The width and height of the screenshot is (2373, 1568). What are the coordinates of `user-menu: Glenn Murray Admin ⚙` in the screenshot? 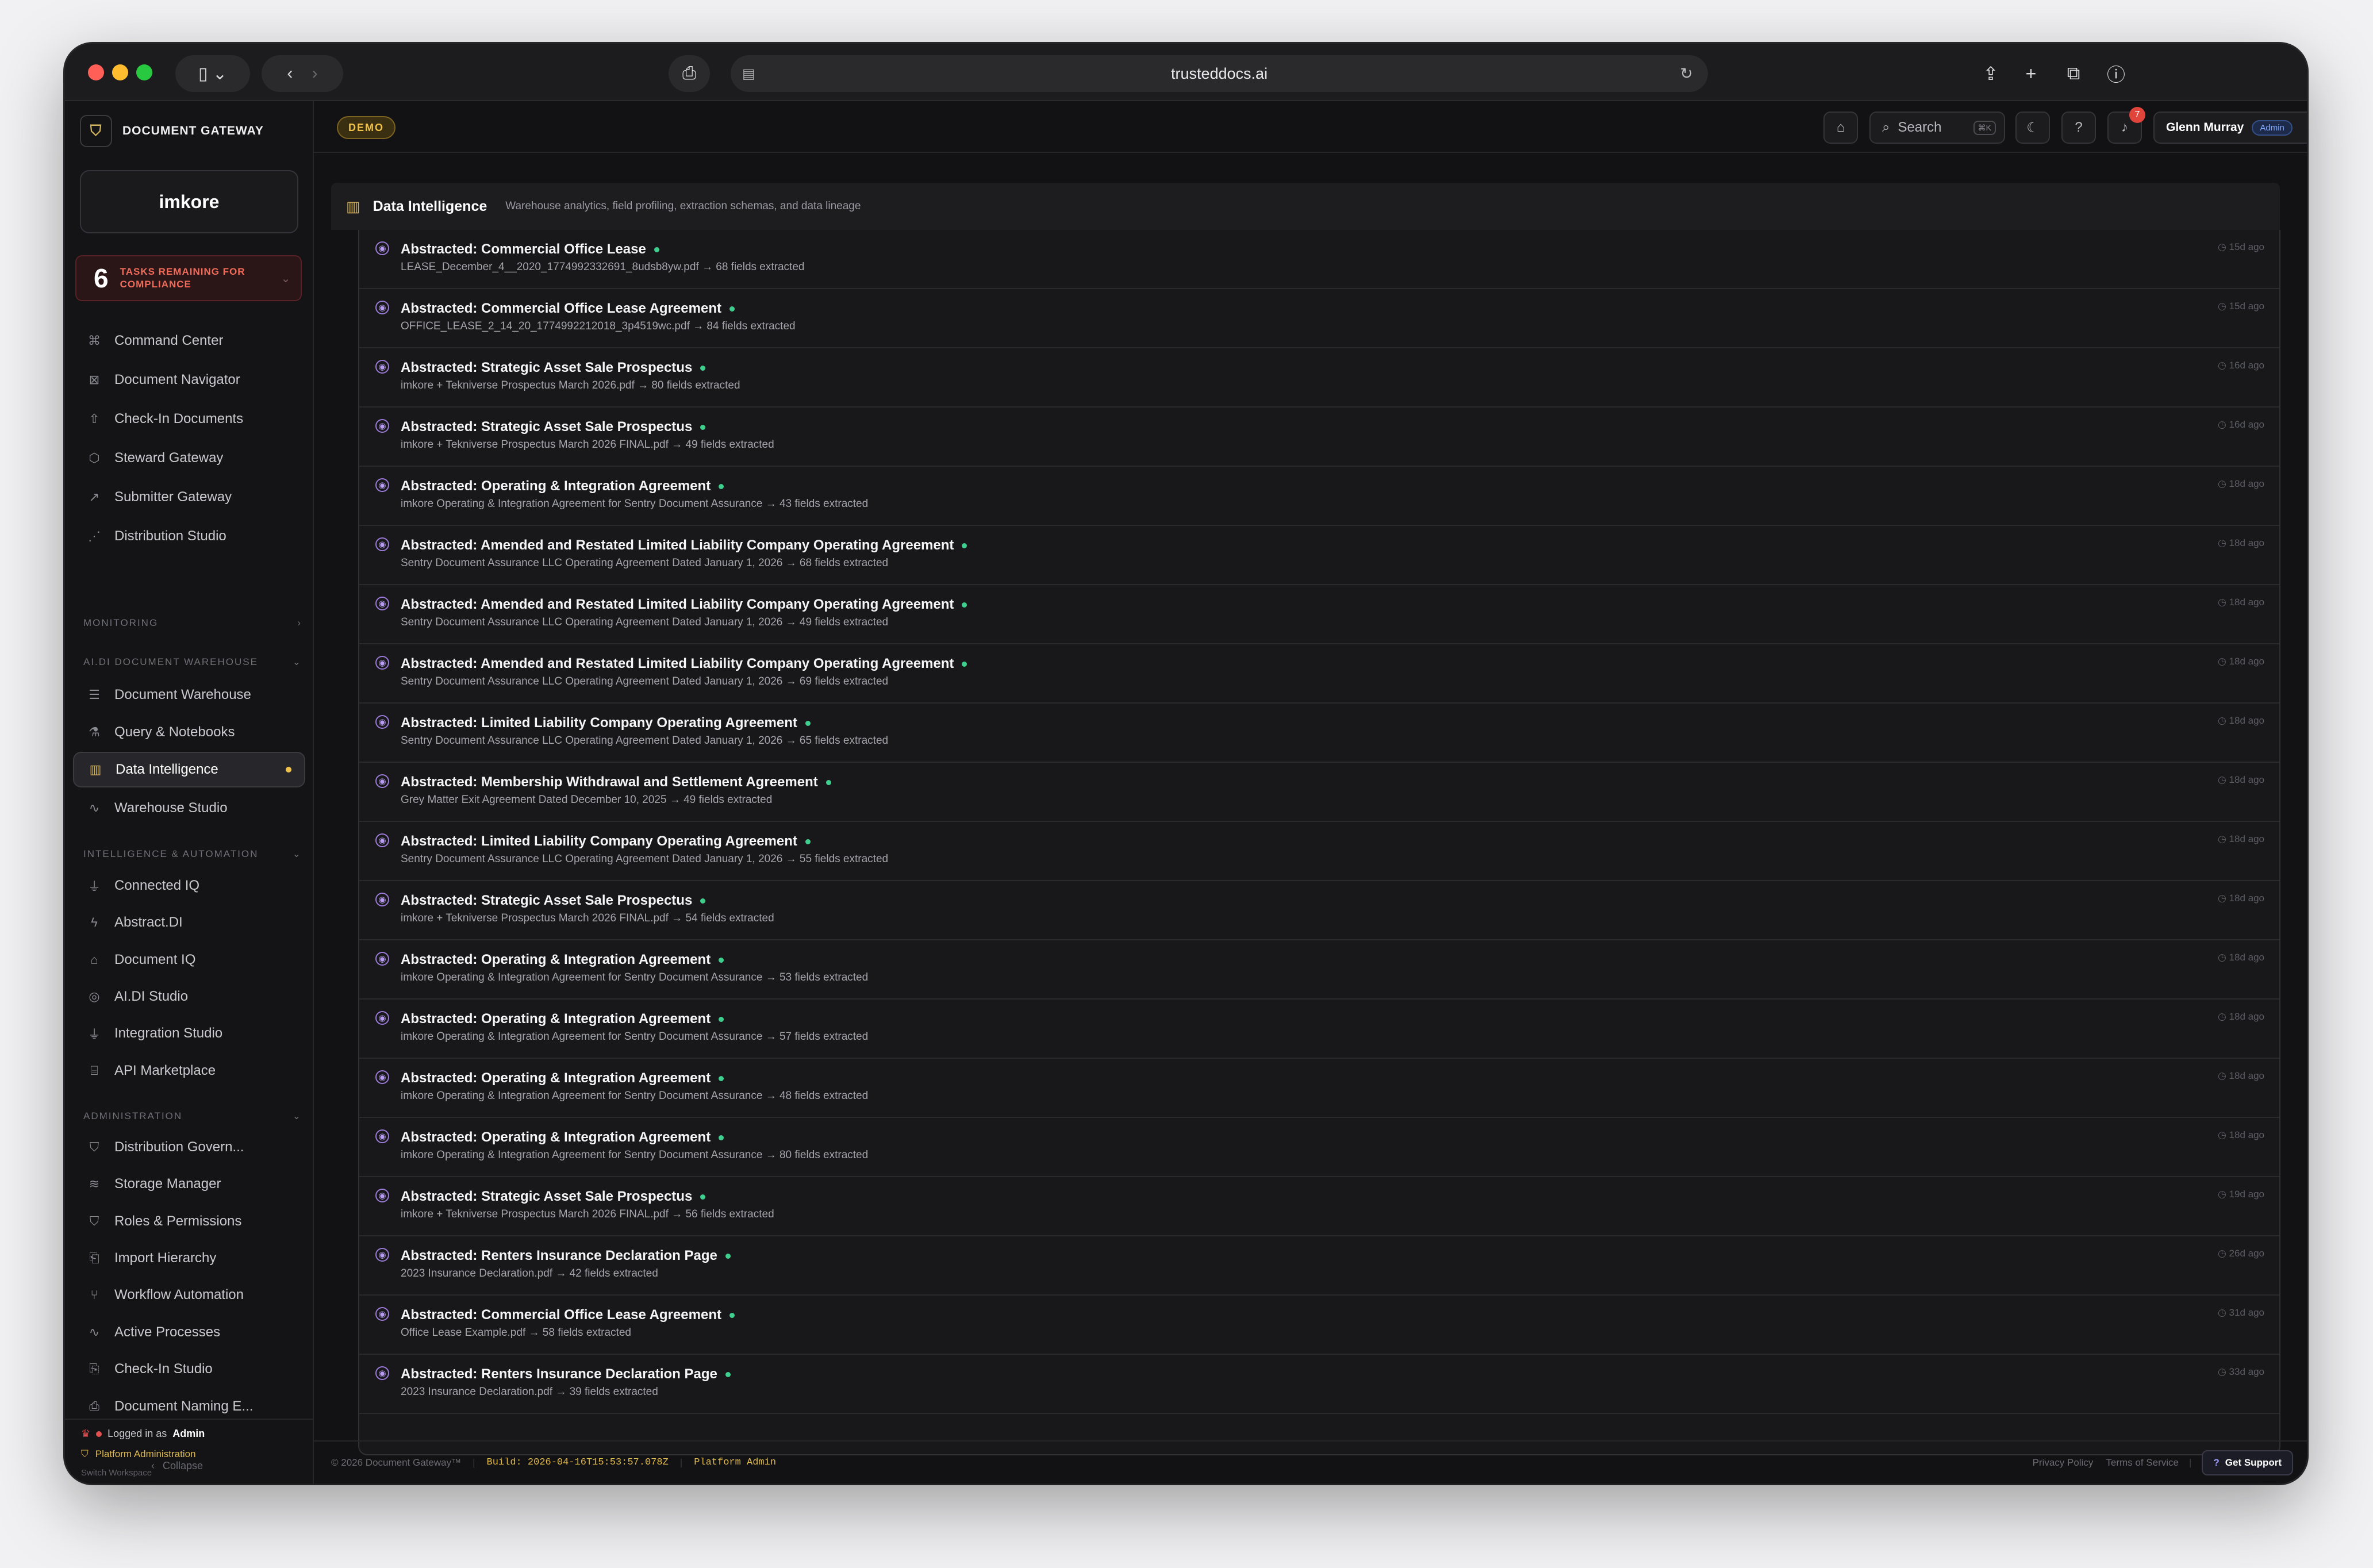 It's located at (2230, 128).